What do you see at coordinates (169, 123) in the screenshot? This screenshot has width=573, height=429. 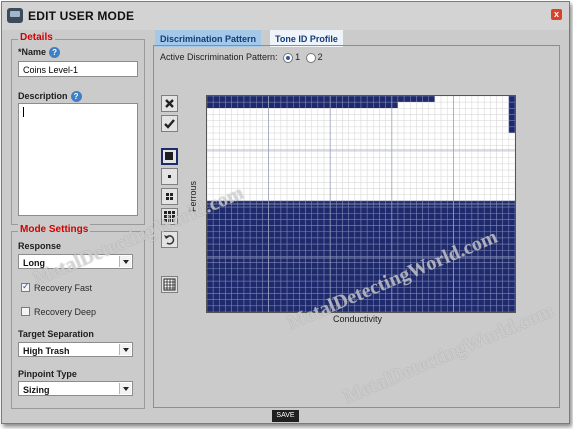 I see `accept-icon` at bounding box center [169, 123].